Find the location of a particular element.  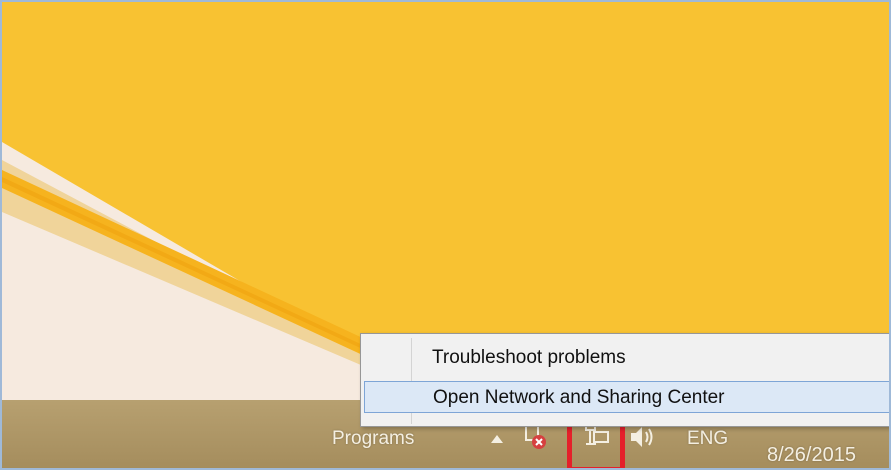

programs-toolbar-label: Programs is located at coordinates (373, 439).